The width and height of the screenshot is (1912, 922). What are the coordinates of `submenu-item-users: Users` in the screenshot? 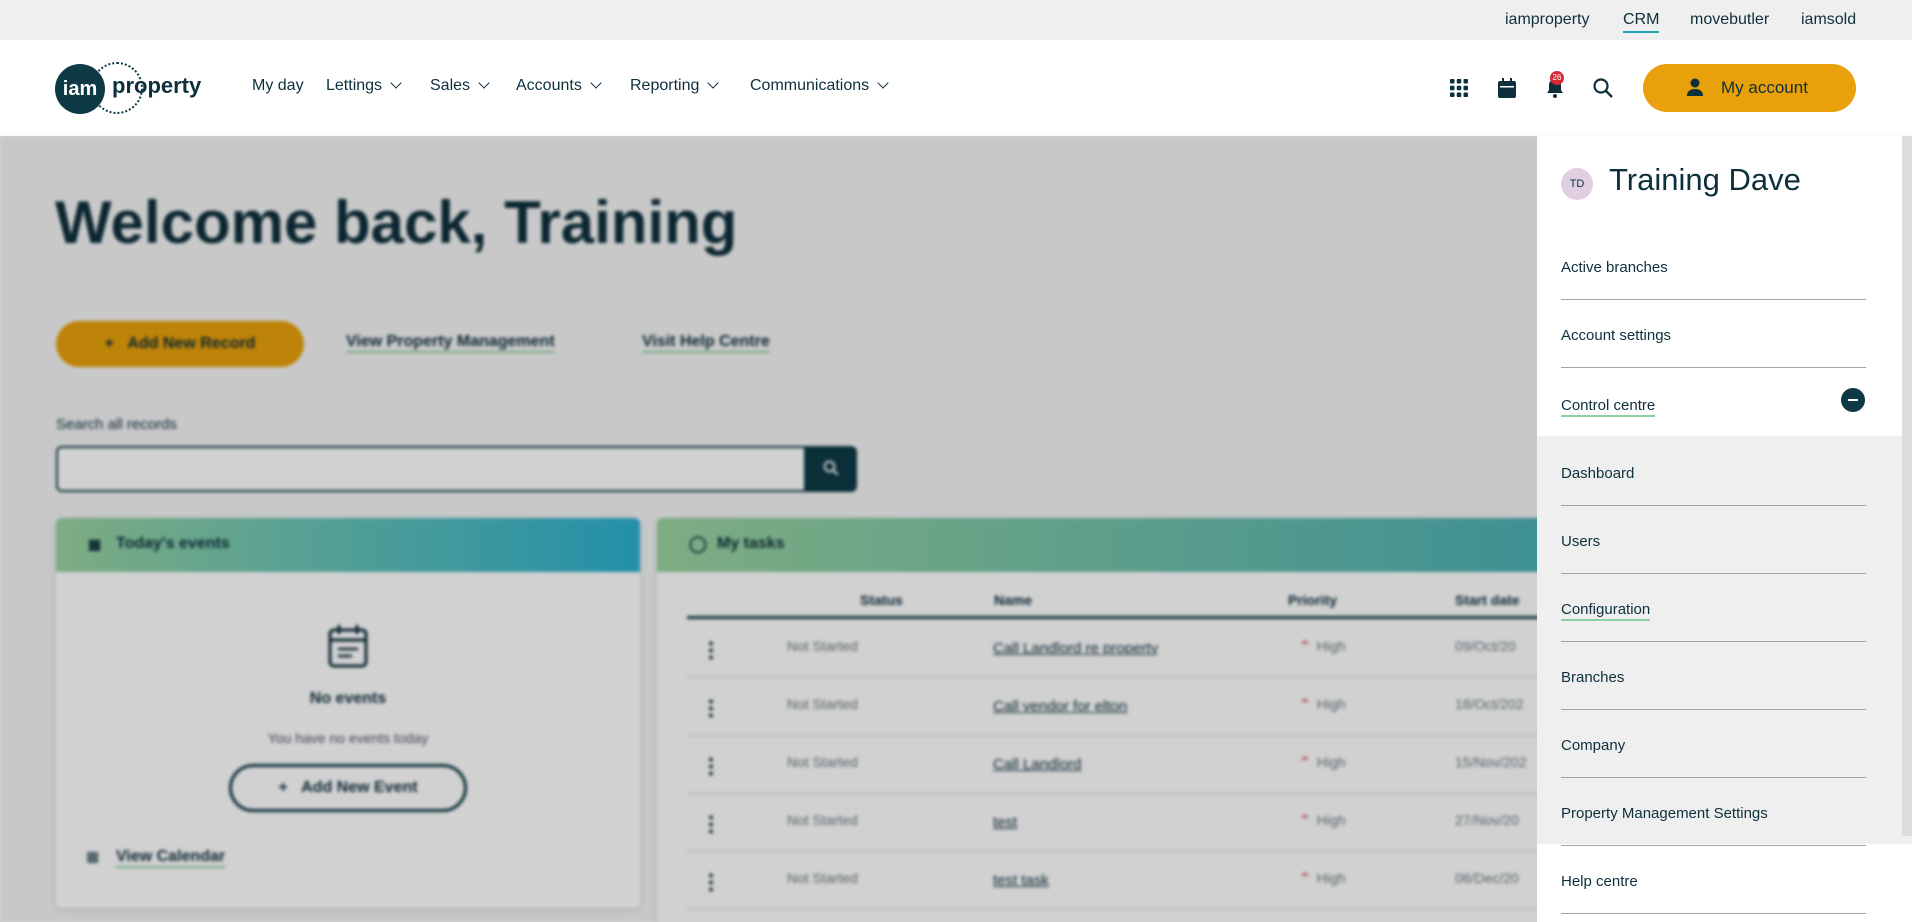 It's located at (1713, 540).